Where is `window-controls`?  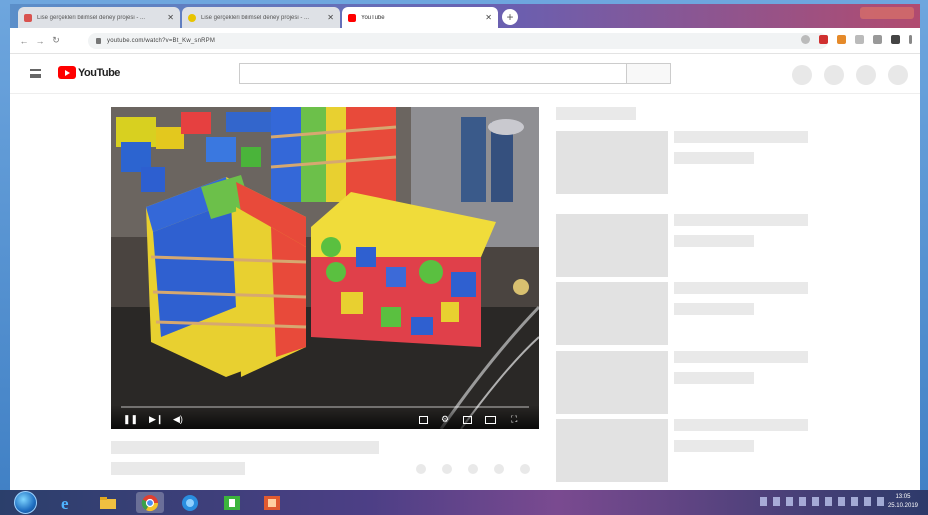
window-controls is located at coordinates (887, 13).